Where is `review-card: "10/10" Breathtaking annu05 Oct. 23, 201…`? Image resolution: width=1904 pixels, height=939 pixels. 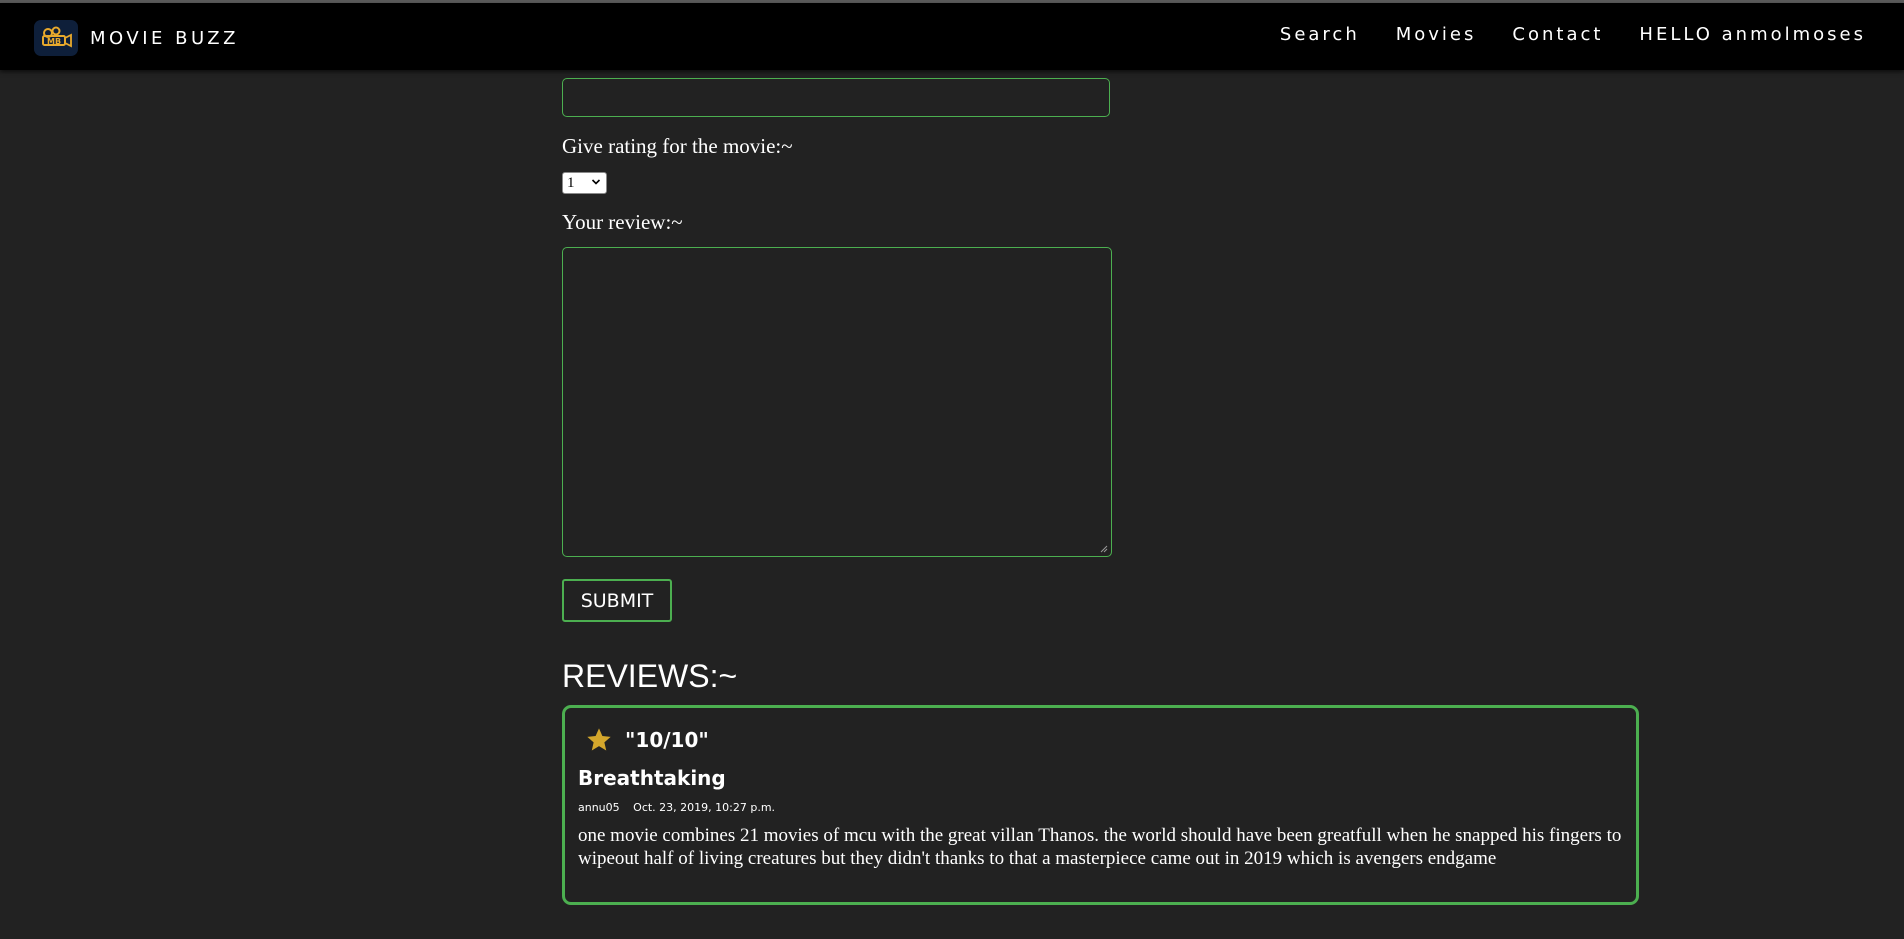 review-card: "10/10" Breathtaking annu05 Oct. 23, 201… is located at coordinates (1100, 805).